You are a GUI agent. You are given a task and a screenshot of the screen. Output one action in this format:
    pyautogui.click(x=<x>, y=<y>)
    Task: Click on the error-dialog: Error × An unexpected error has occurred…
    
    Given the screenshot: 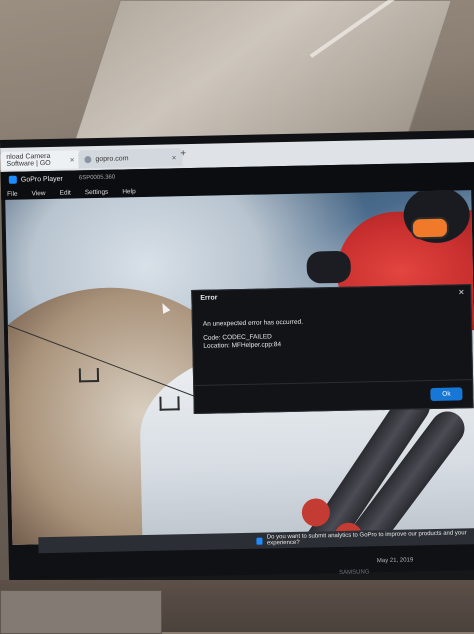 What is the action you would take?
    pyautogui.click(x=332, y=349)
    